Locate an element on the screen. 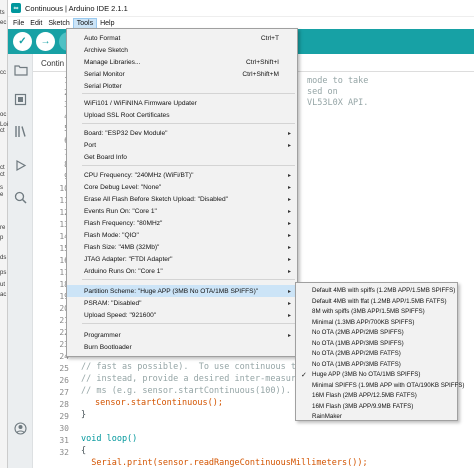  menu-item-label: Arduino Runs On: "Core 1" is located at coordinates (123, 271).